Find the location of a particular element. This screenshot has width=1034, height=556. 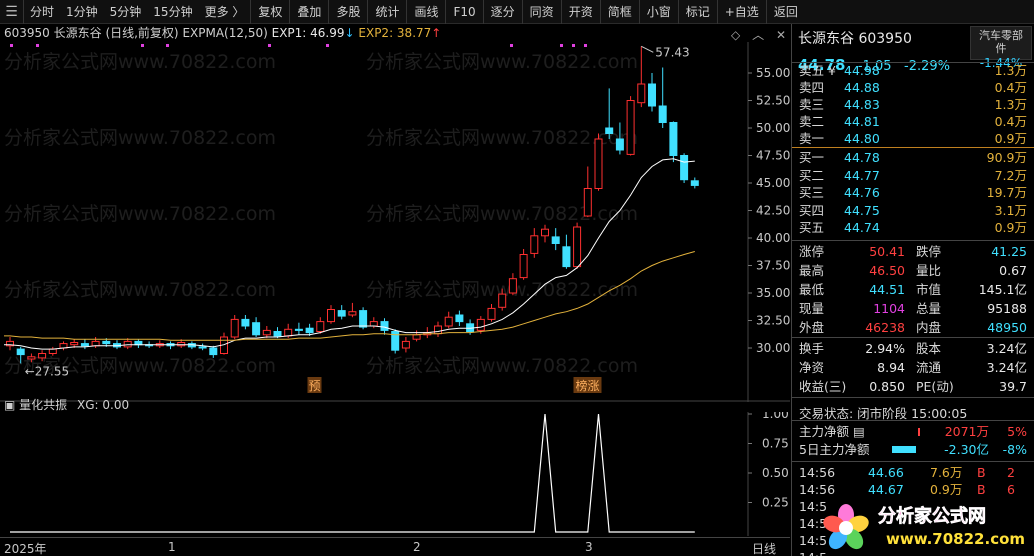

ask-level: 卖二 44.81 0.4万 is located at coordinates (913, 122).